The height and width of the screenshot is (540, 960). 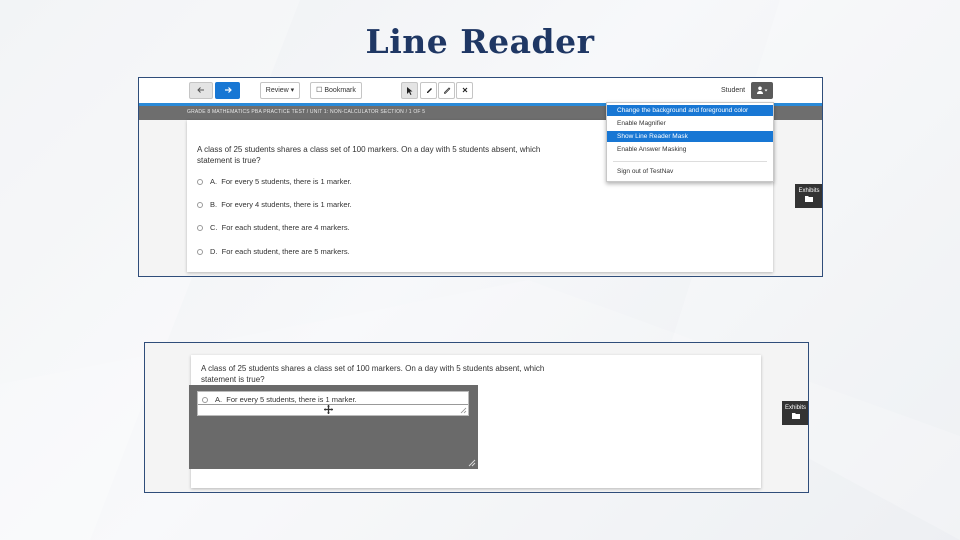 What do you see at coordinates (690, 136) in the screenshot?
I see `menu-item-show-line-reader: Show Line Reader Mask` at bounding box center [690, 136].